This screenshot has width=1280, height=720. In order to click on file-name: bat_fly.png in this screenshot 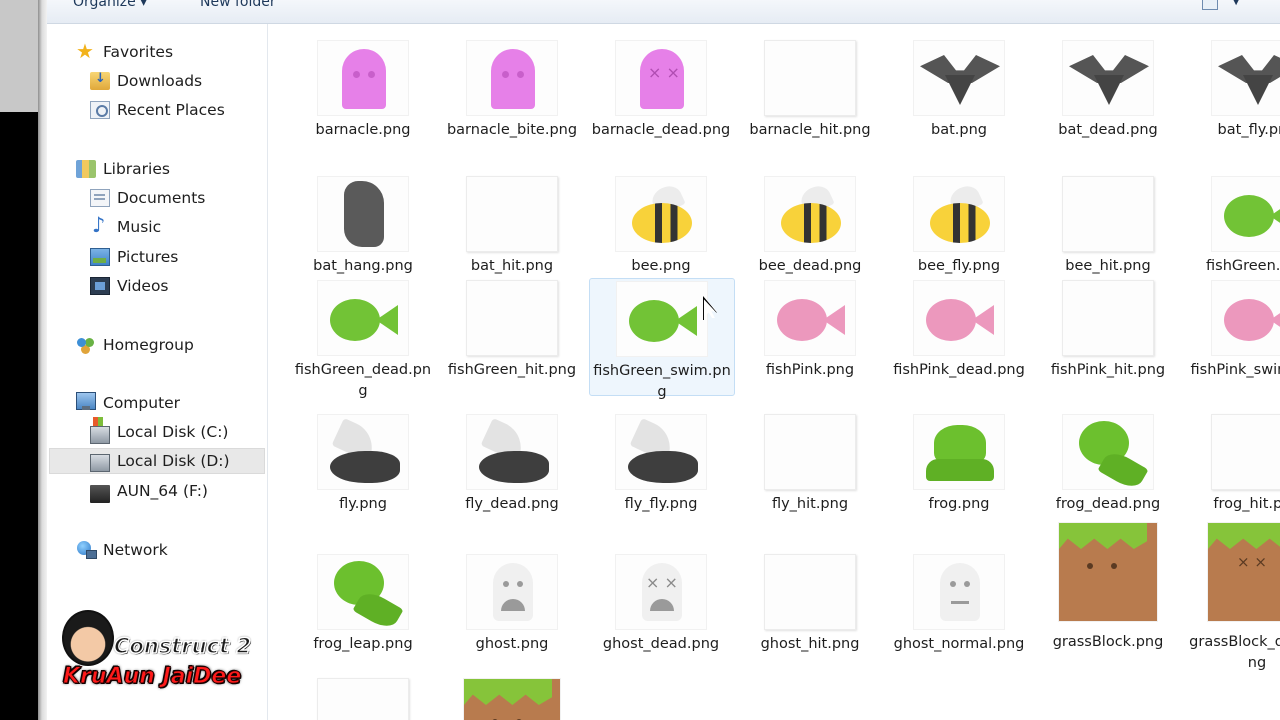, I will do `click(1248, 130)`.